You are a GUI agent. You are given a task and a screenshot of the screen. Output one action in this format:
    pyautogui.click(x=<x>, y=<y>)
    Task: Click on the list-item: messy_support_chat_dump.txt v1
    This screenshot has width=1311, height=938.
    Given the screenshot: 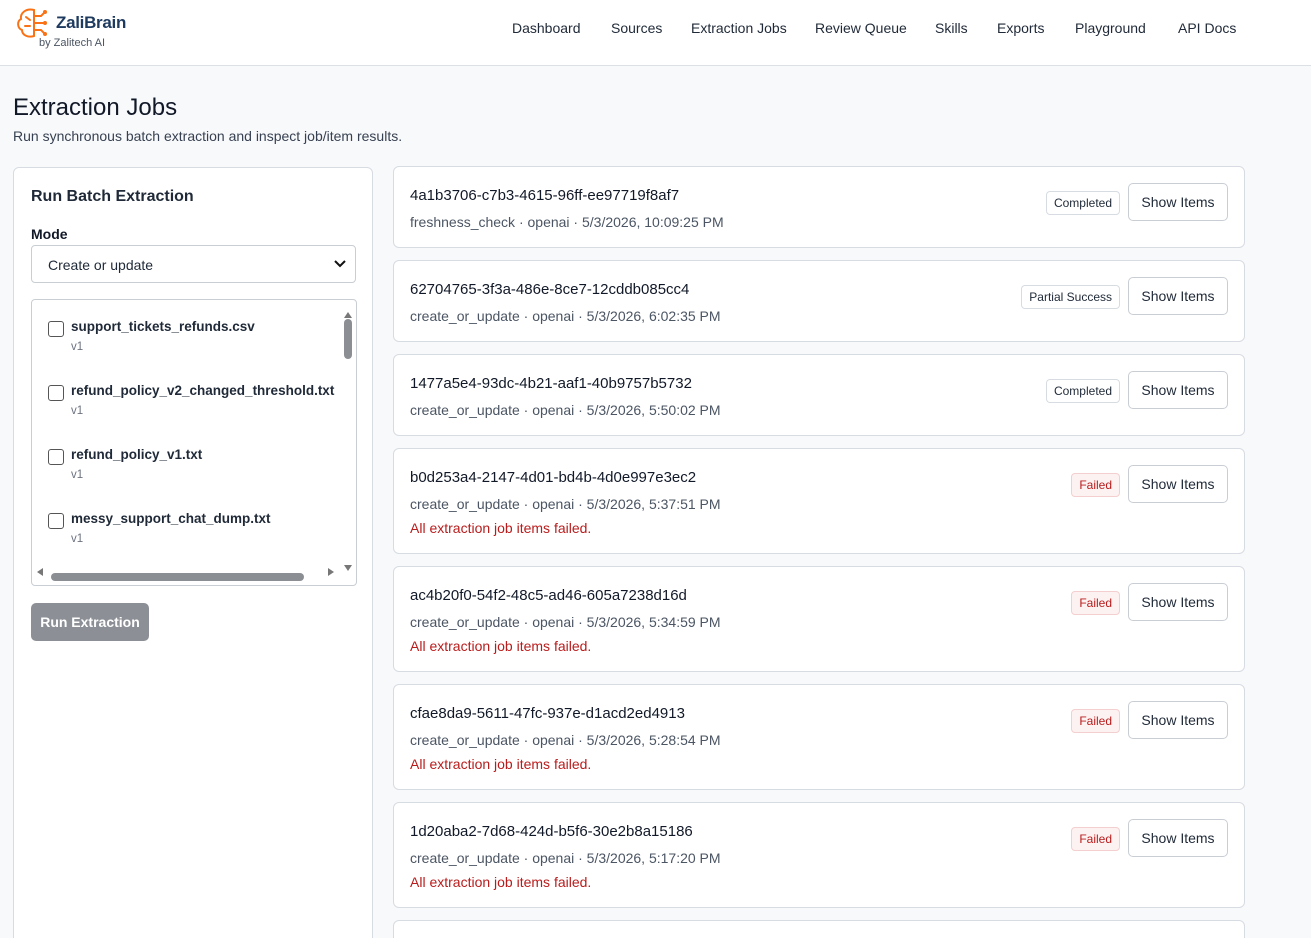 What is the action you would take?
    pyautogui.click(x=193, y=518)
    